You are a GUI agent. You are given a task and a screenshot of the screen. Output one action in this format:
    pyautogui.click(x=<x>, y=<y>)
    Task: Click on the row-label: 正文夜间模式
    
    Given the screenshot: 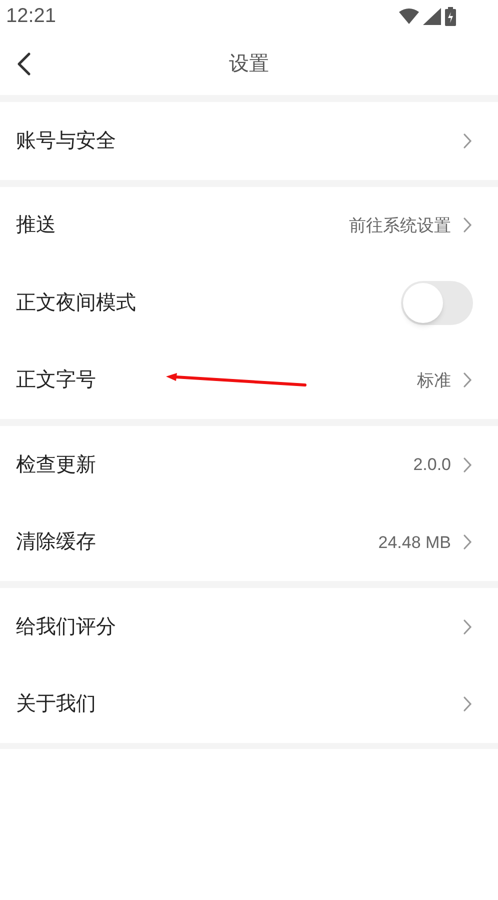 What is the action you would take?
    pyautogui.click(x=76, y=303)
    